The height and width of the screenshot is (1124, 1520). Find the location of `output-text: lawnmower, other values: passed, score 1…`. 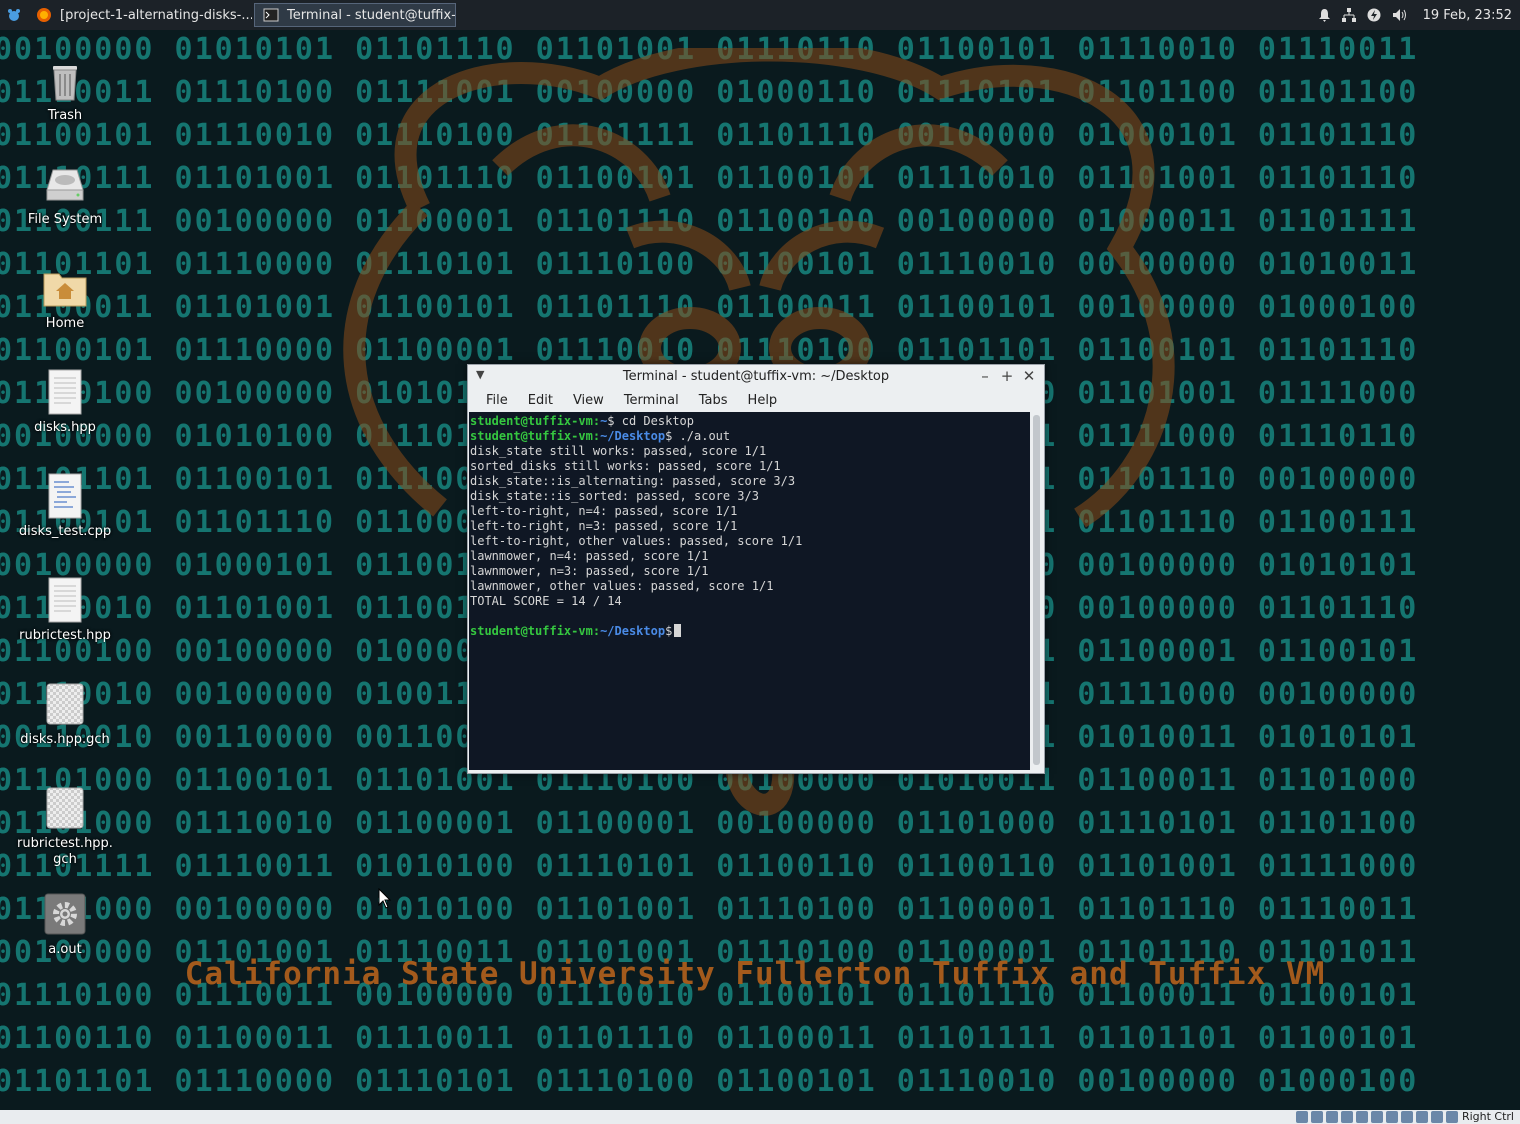

output-text: lawnmower, other values: passed, score 1… is located at coordinates (622, 586).